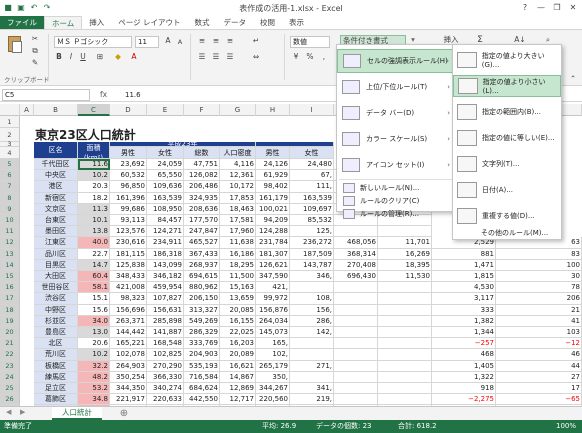 The image size is (582, 433). Describe the element at coordinates (464, 265) in the screenshot. I see `diff-value: 1,471` at that location.